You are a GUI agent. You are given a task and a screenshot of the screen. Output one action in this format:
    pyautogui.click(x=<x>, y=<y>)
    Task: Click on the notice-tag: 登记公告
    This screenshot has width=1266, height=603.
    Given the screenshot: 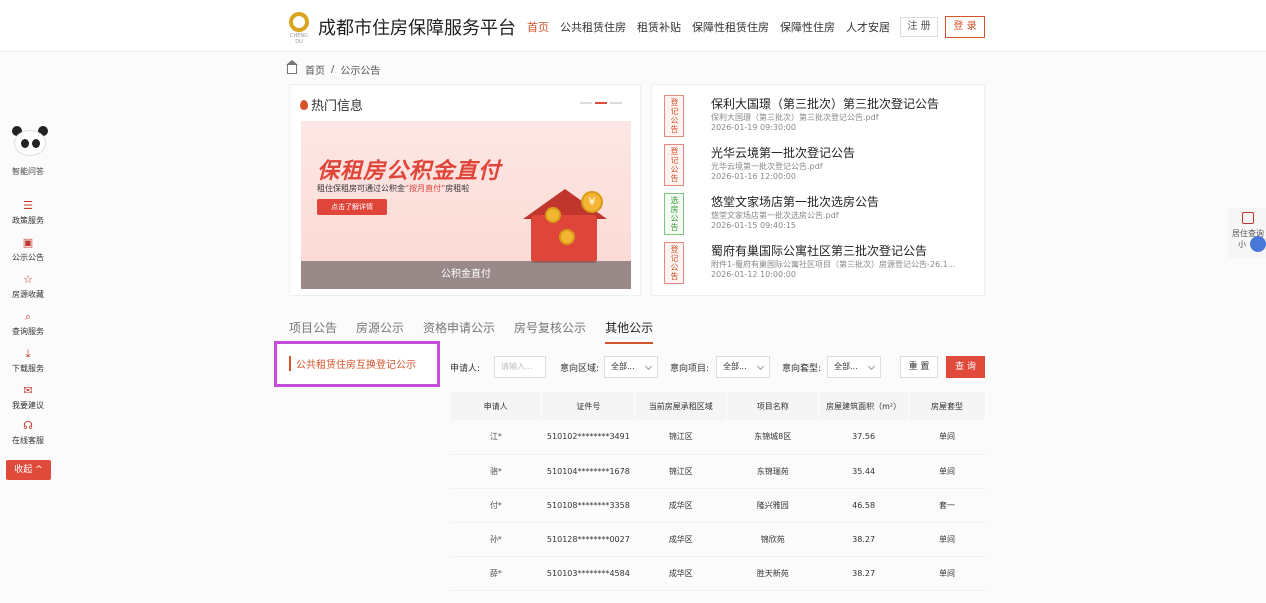 What is the action you would take?
    pyautogui.click(x=674, y=116)
    